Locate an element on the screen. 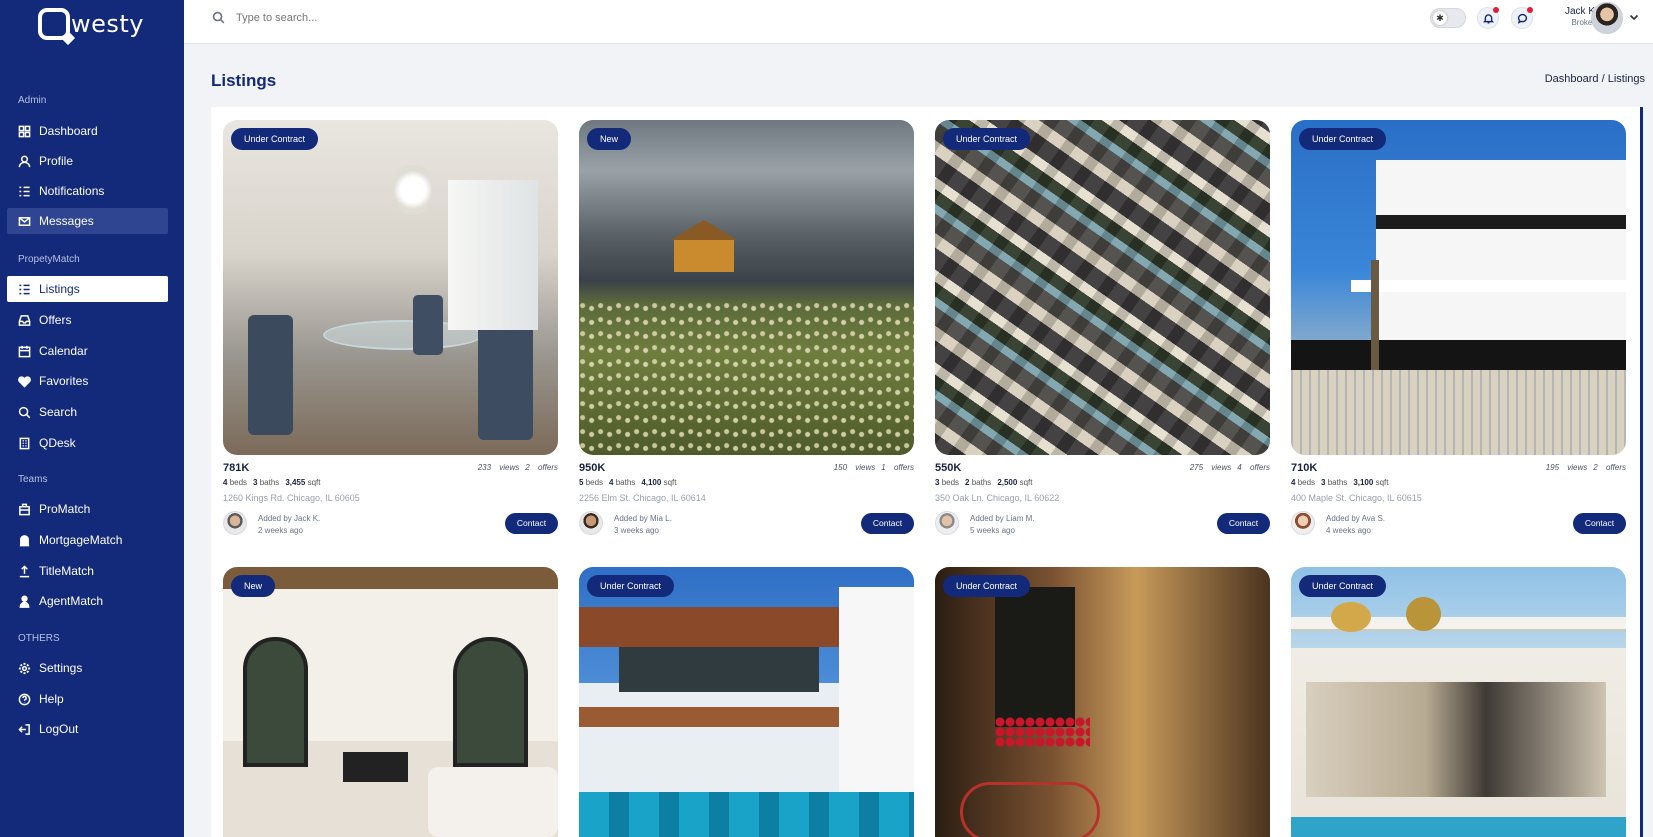  listing-added-info: Added by Jack K. 2 weeks ago is located at coordinates (289, 524).